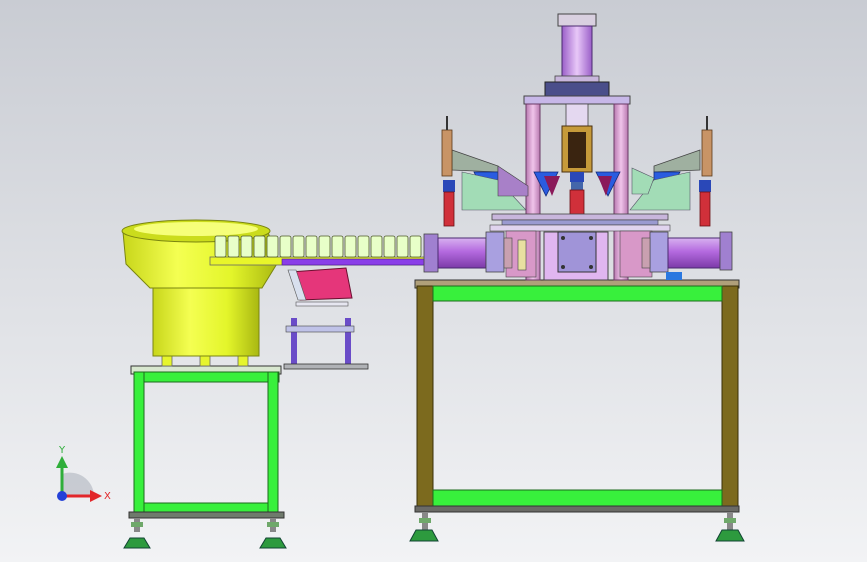 The image size is (867, 562). What do you see at coordinates (62, 496) in the screenshot?
I see `z-axis-dot` at bounding box center [62, 496].